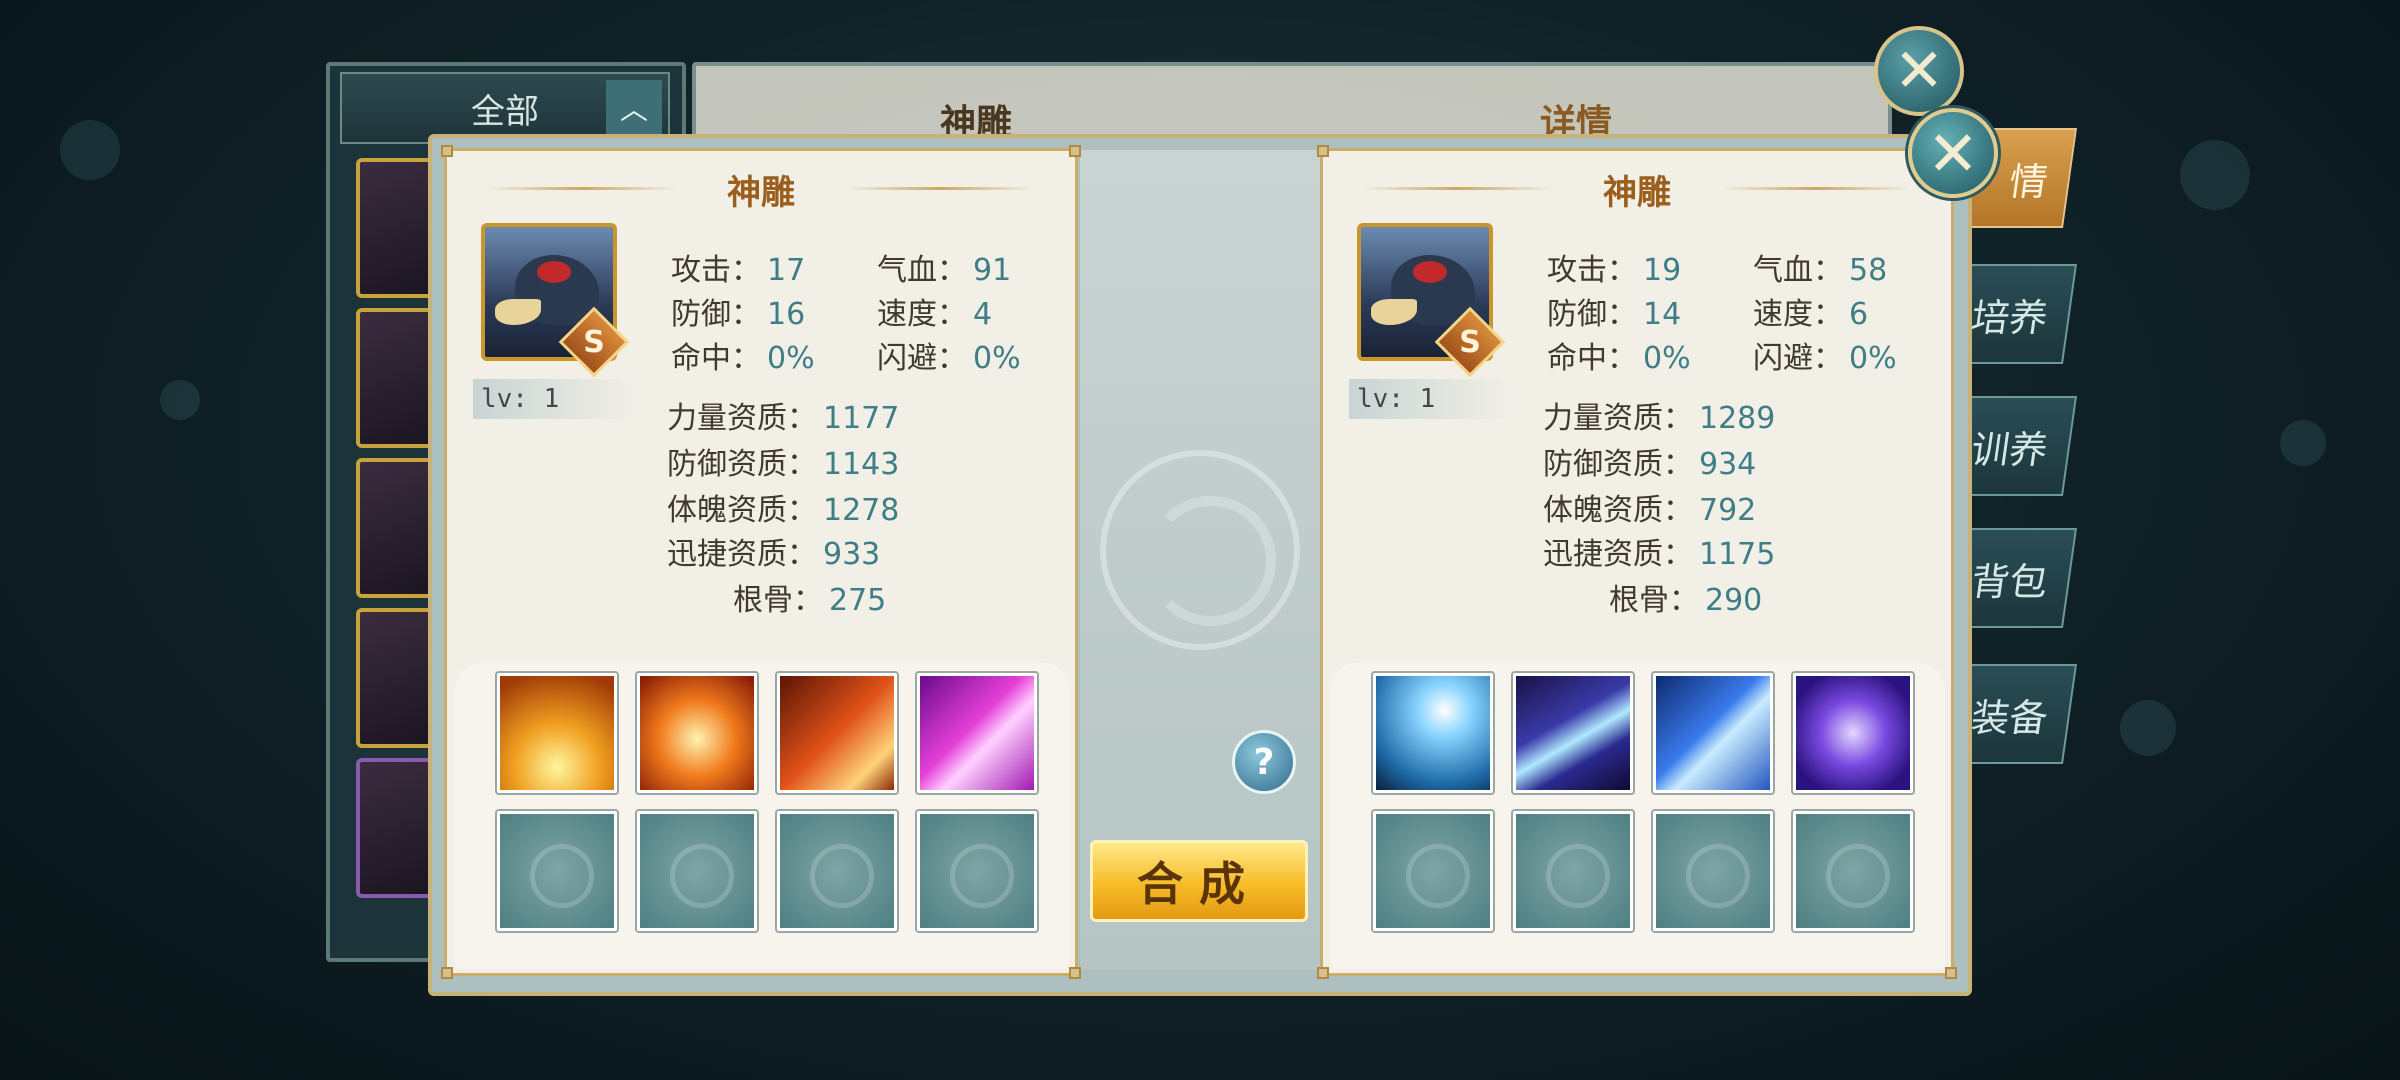 The height and width of the screenshot is (1080, 2400). What do you see at coordinates (557, 733) in the screenshot?
I see `golden-burst-icon` at bounding box center [557, 733].